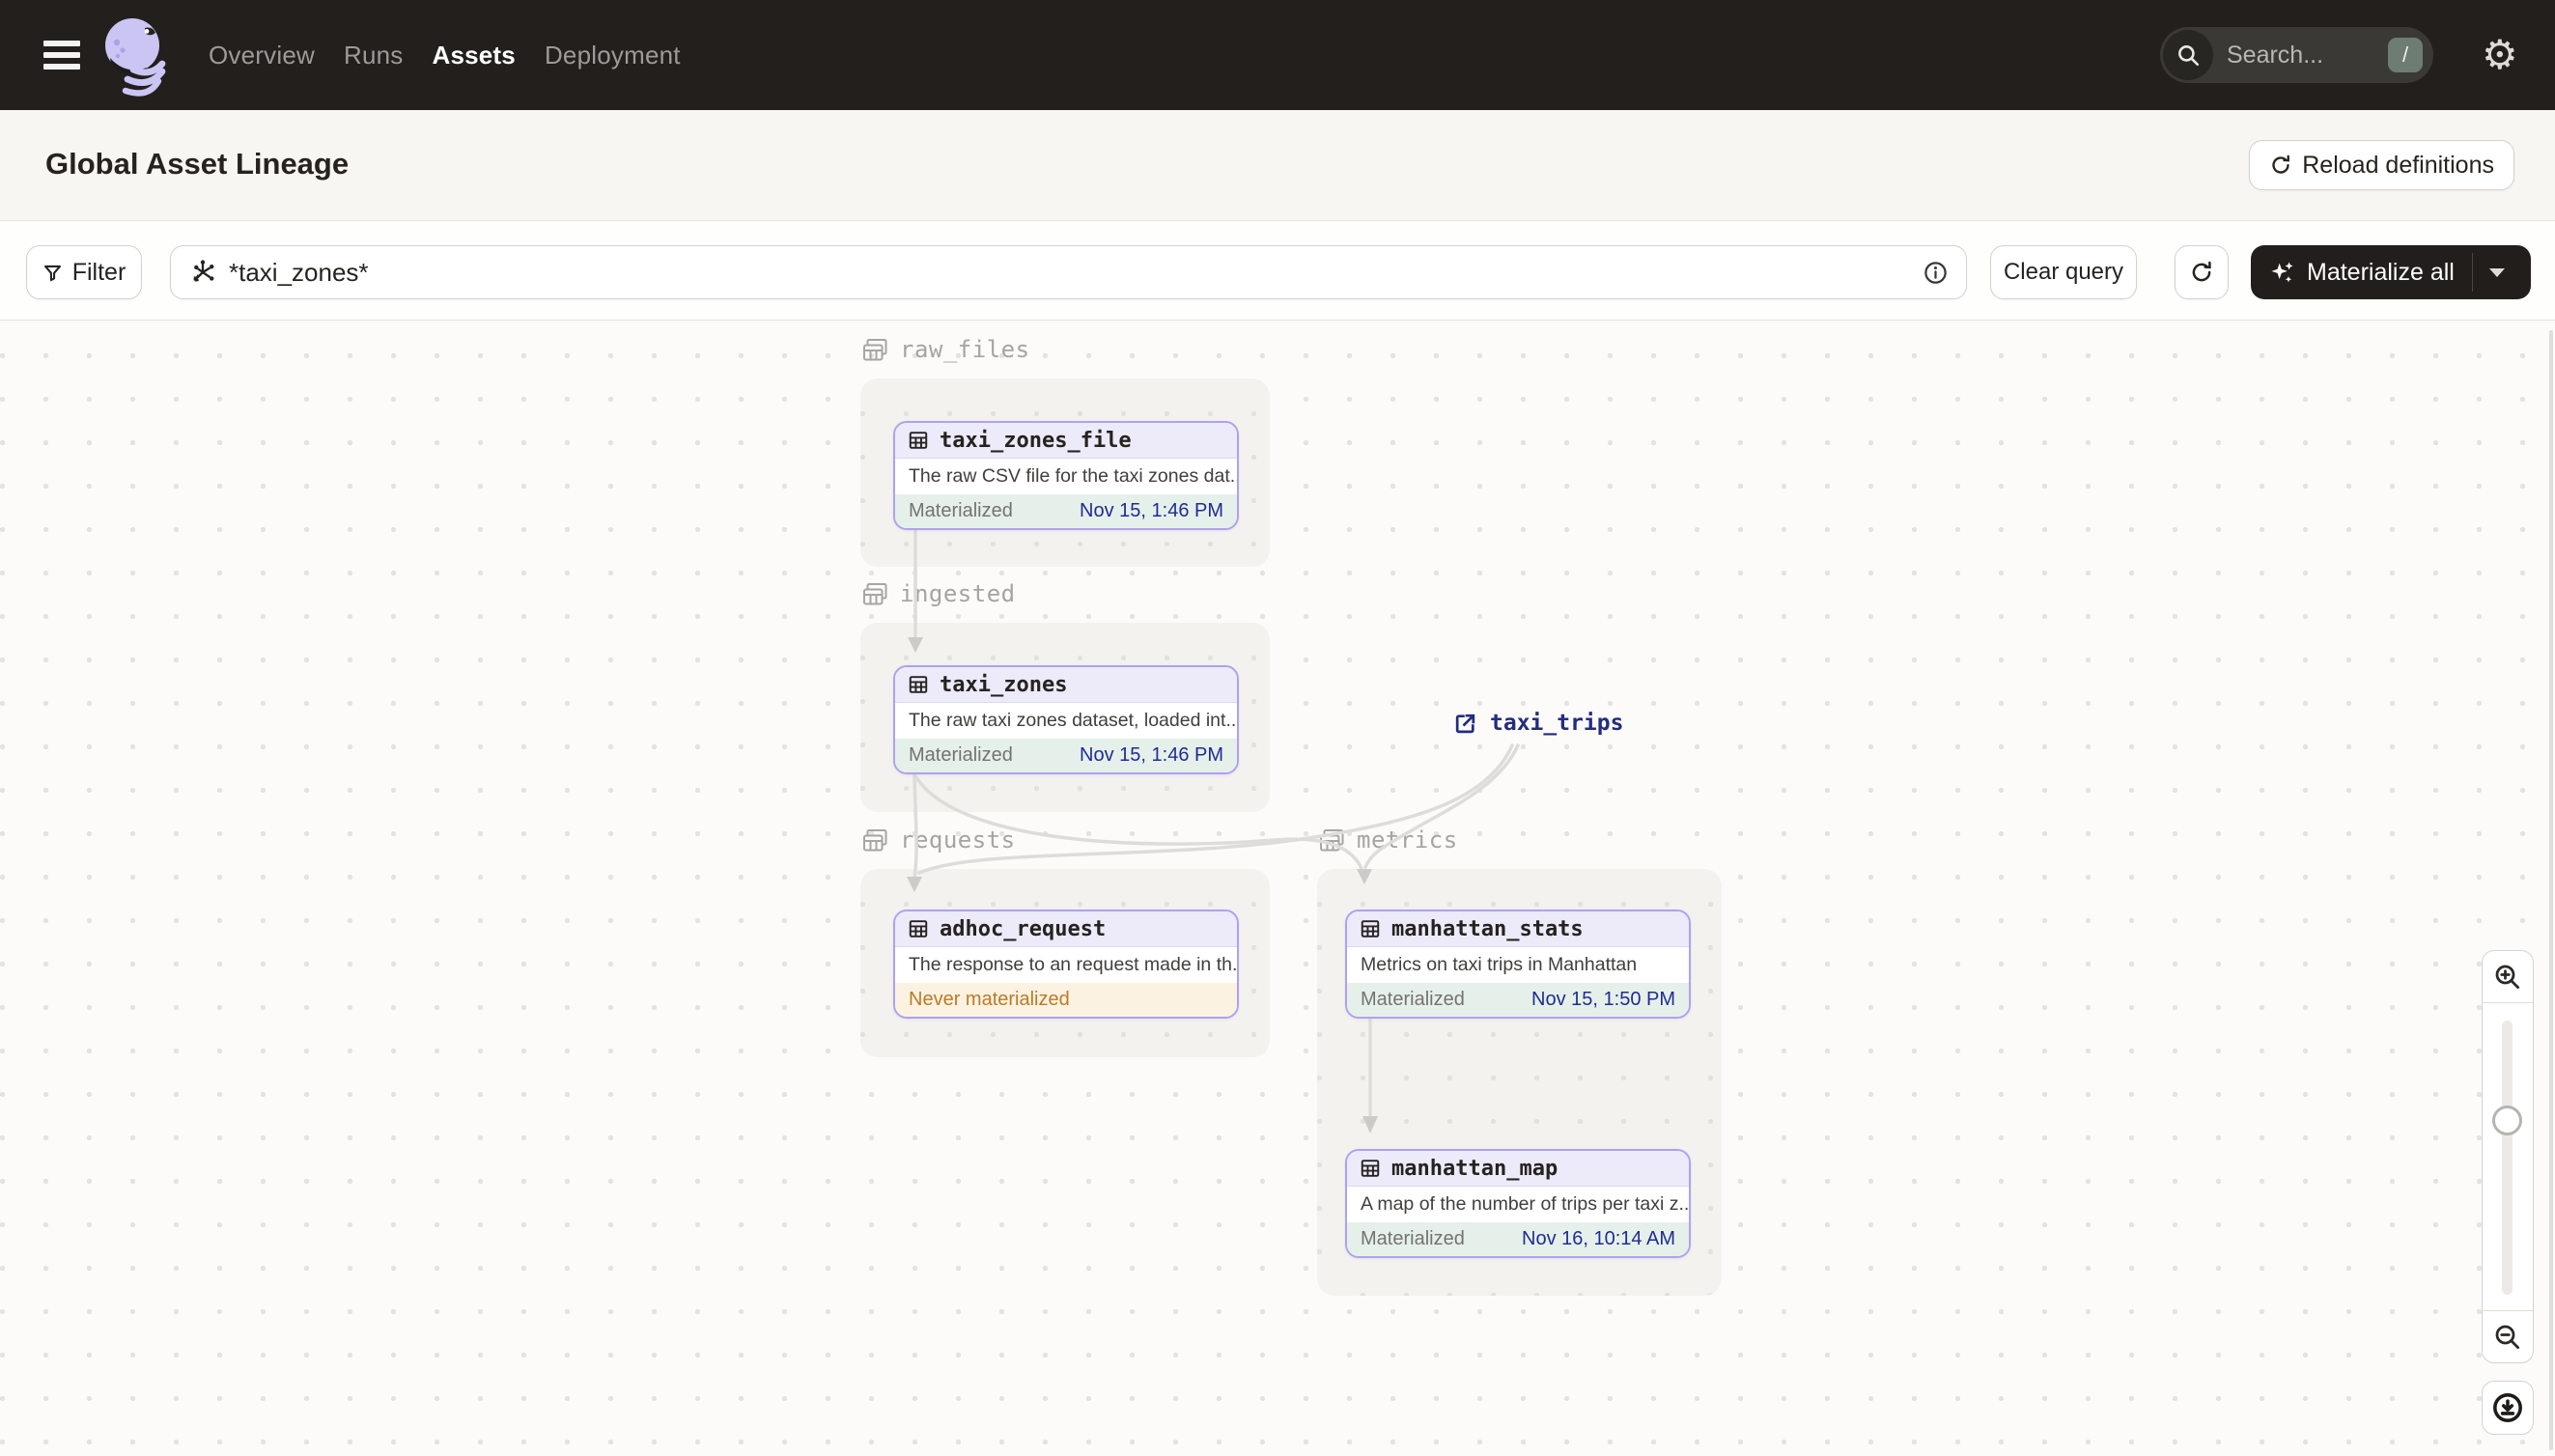  What do you see at coordinates (1538, 724) in the screenshot?
I see `external-asset-taxi-trips: taxi_trips` at bounding box center [1538, 724].